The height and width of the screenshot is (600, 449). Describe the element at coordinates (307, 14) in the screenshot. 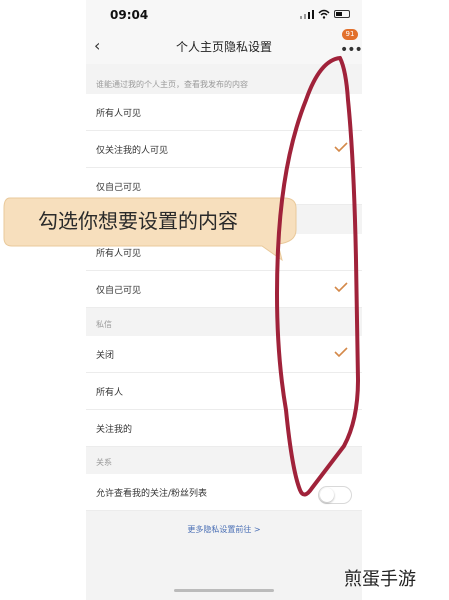

I see `signal-icon` at that location.